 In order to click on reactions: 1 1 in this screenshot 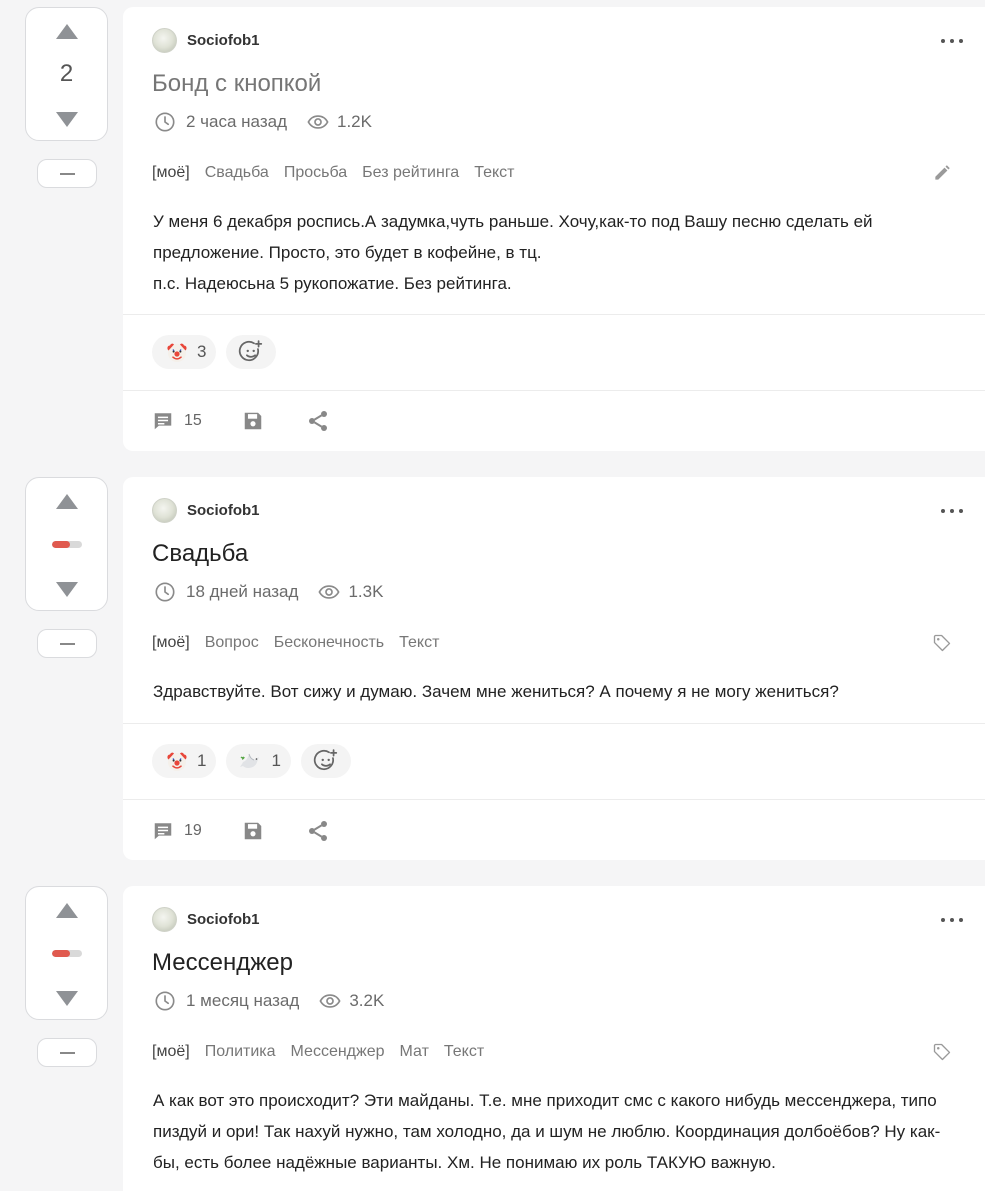, I will do `click(256, 761)`.